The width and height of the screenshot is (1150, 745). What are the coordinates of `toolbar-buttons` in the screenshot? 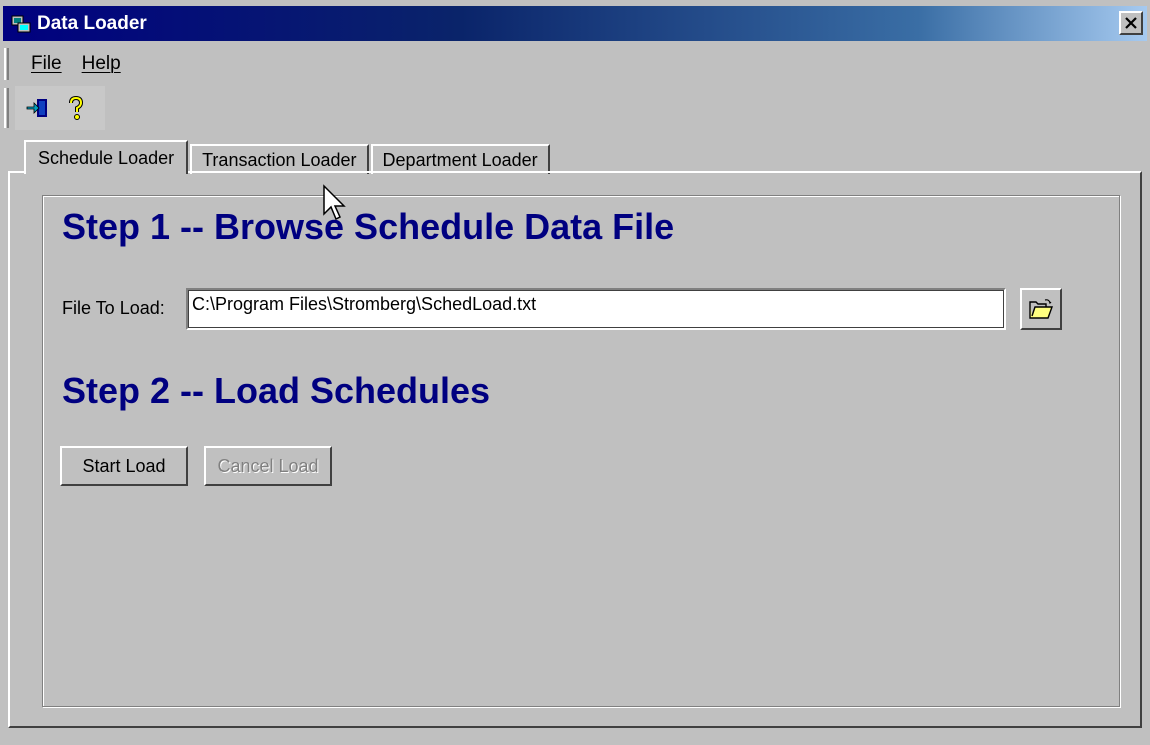 It's located at (60, 108).